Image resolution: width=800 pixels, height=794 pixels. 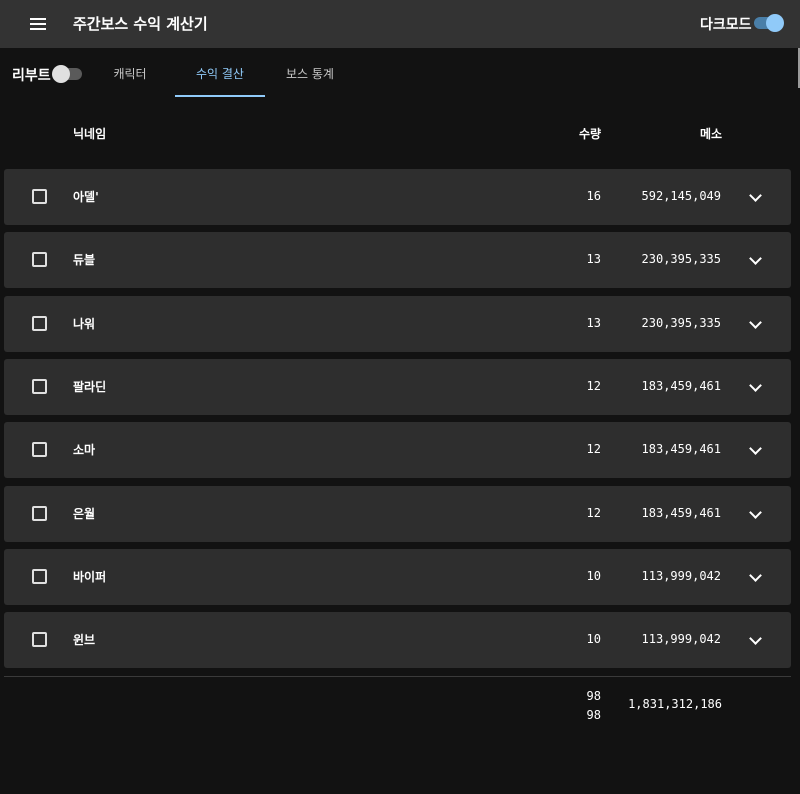 What do you see at coordinates (593, 715) in the screenshot?
I see `total-quantity-bottom: 98` at bounding box center [593, 715].